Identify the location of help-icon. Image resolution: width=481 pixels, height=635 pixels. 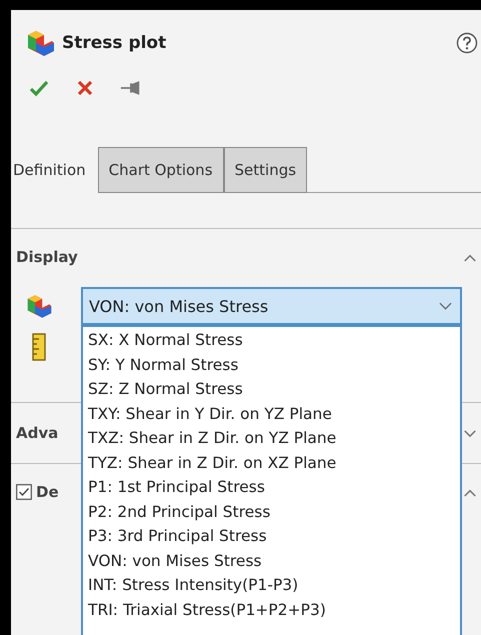
(467, 43).